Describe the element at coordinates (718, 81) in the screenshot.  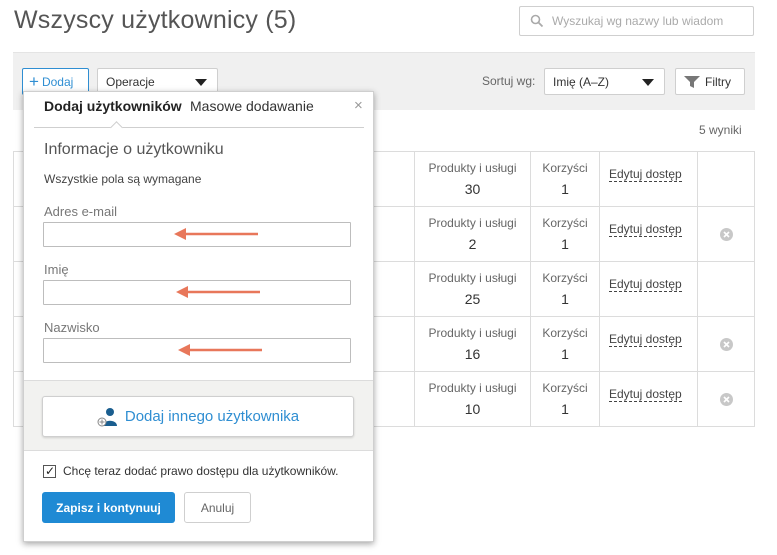
I see `filters-label: Filtry` at that location.